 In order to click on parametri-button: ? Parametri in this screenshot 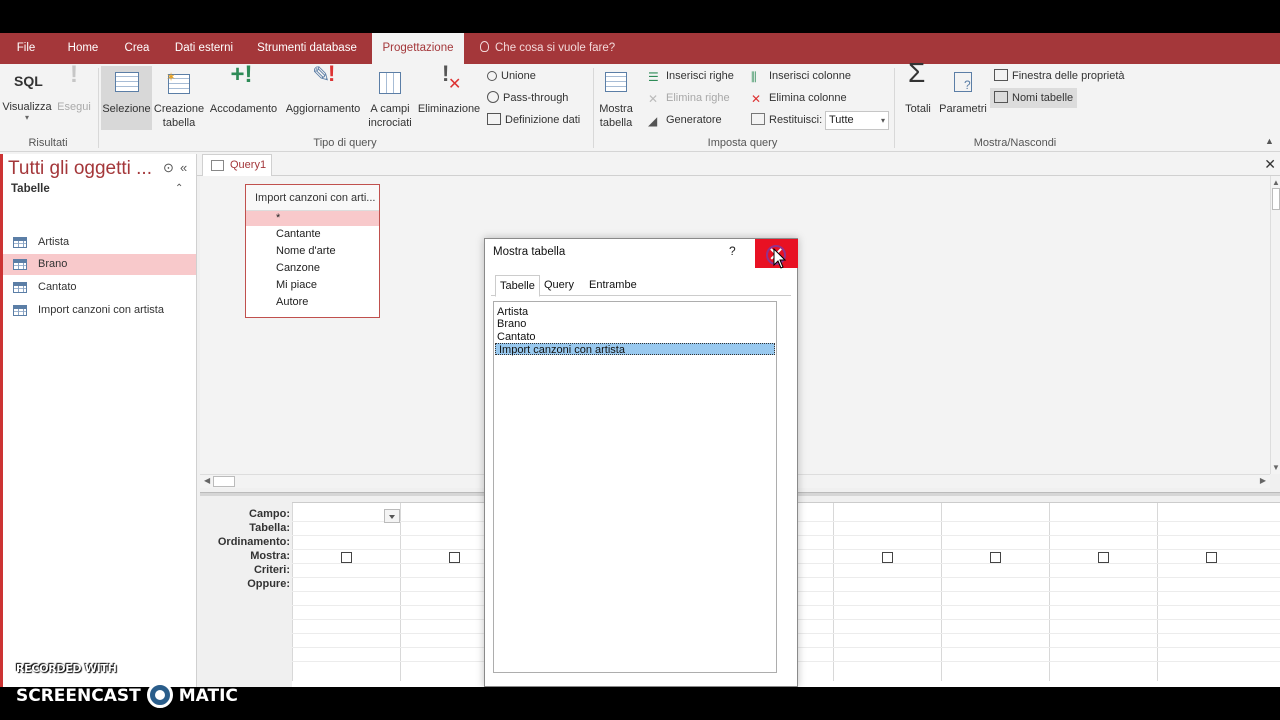, I will do `click(963, 93)`.